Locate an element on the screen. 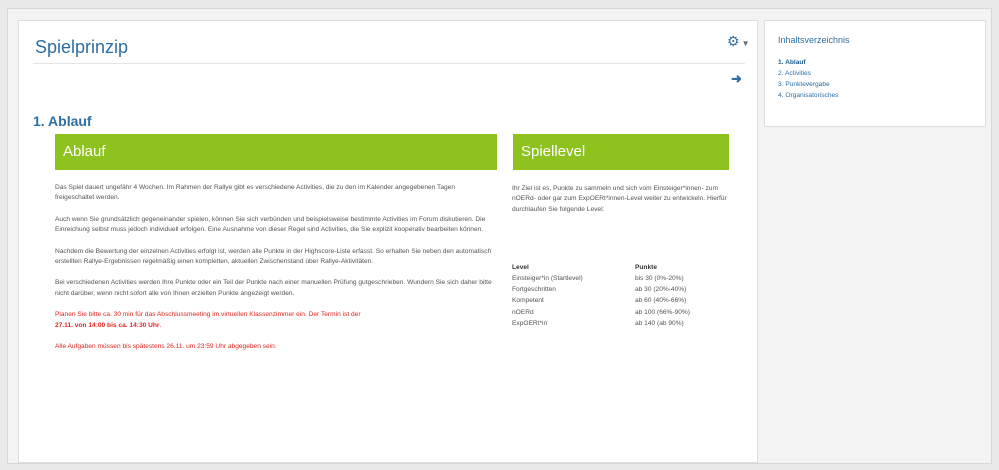  points-cell: ab 140 (ab 90%) is located at coordinates (659, 323).